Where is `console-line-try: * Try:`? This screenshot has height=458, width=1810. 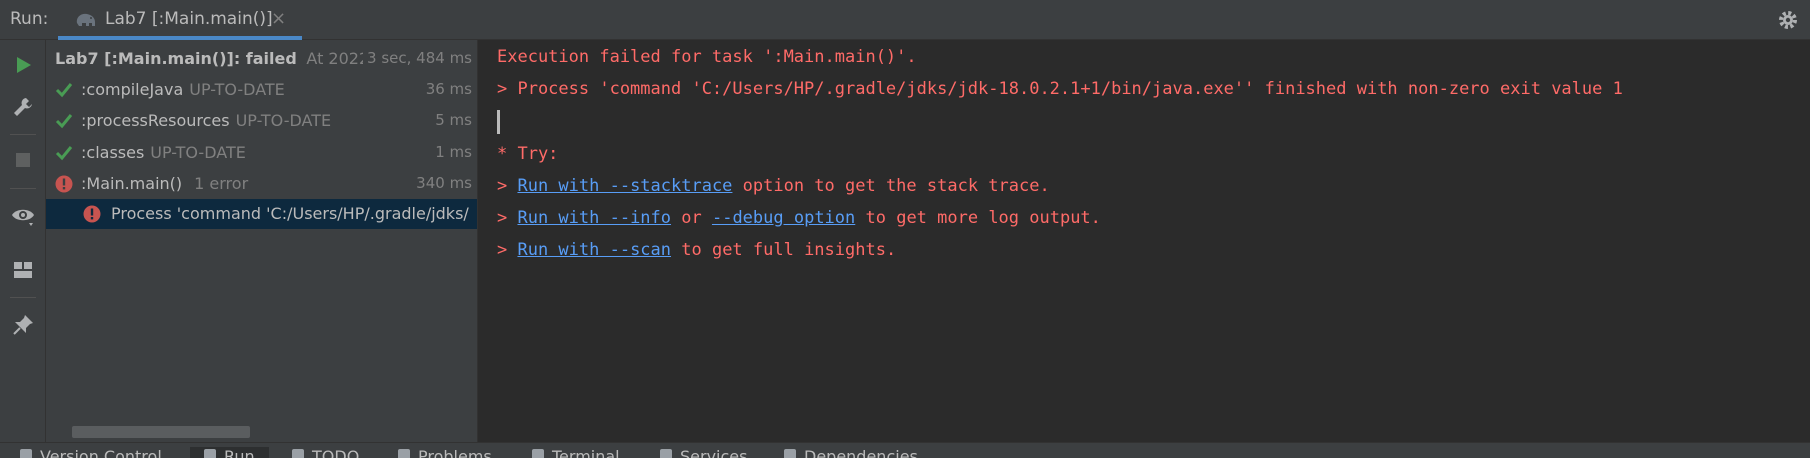 console-line-try: * Try: is located at coordinates (528, 154).